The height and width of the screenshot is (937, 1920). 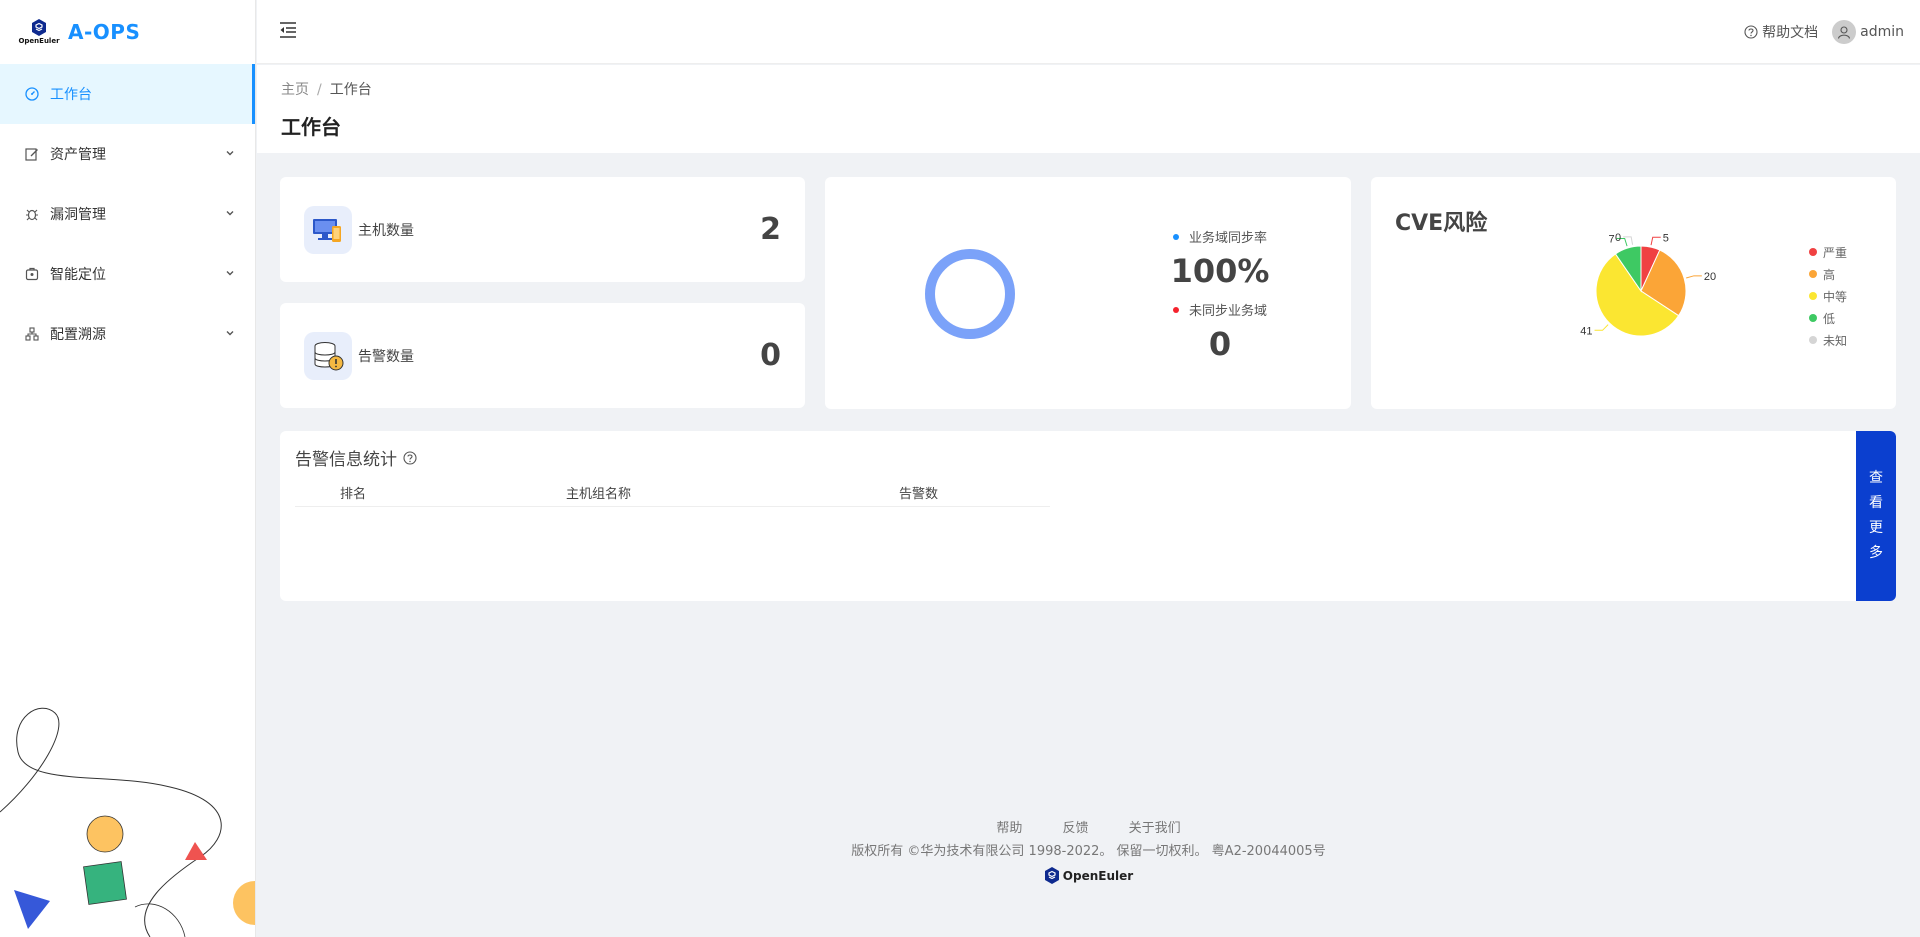 I want to click on host-icon, so click(x=328, y=229).